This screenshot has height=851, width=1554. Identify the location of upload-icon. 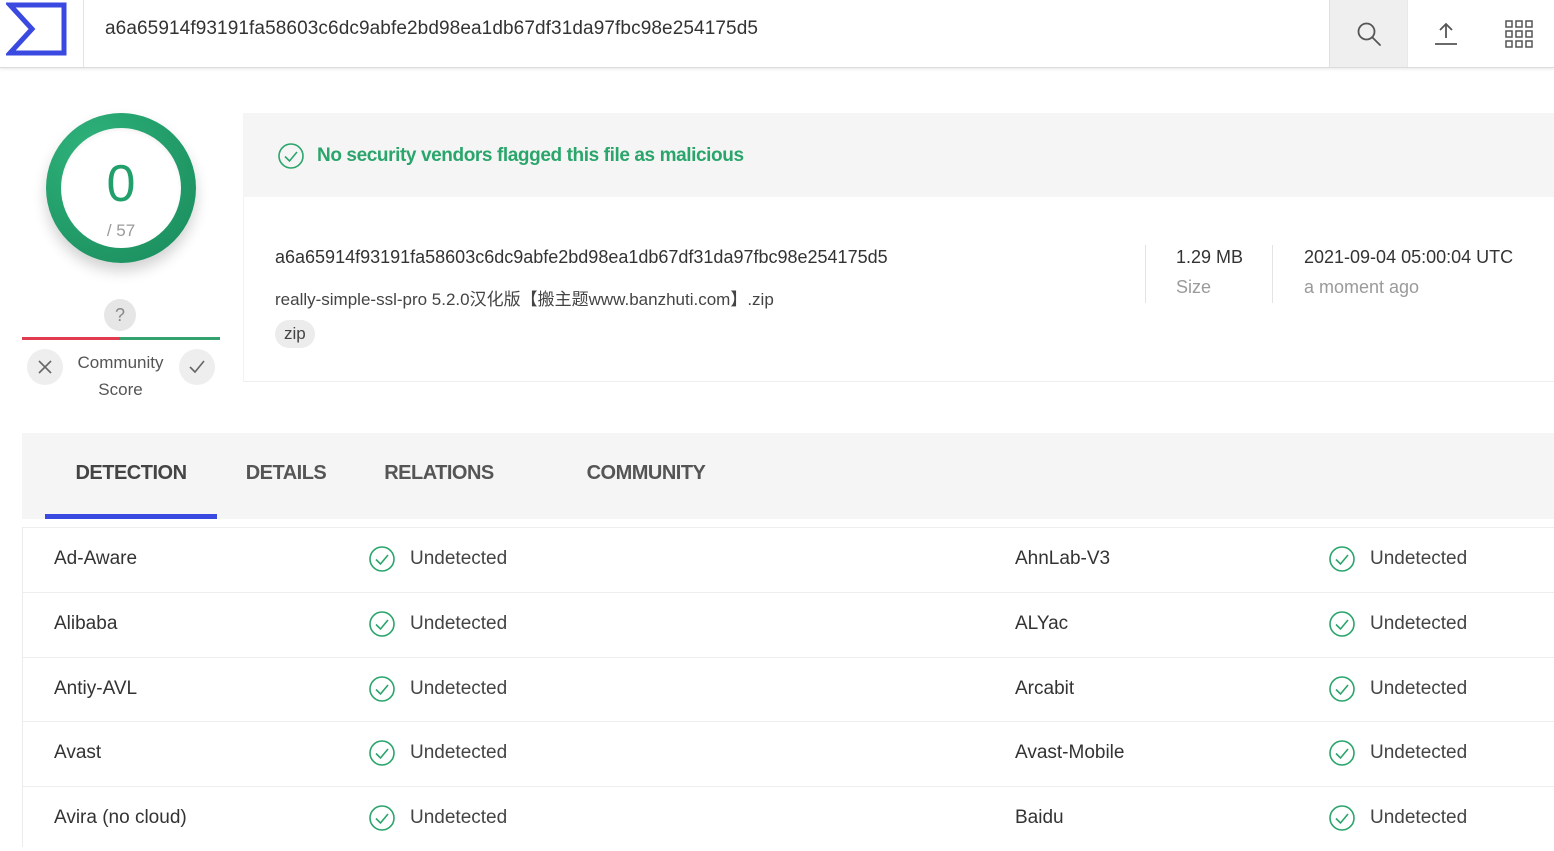
(1446, 33).